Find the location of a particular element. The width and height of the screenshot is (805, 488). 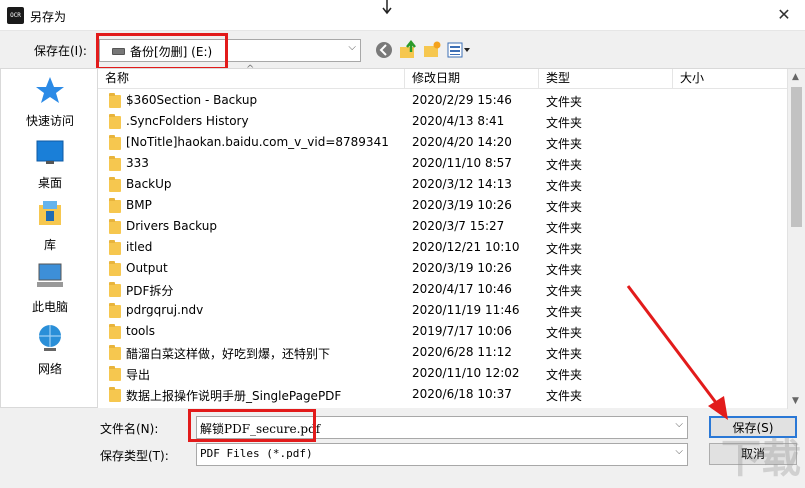

library-icon is located at coordinates (50, 213).